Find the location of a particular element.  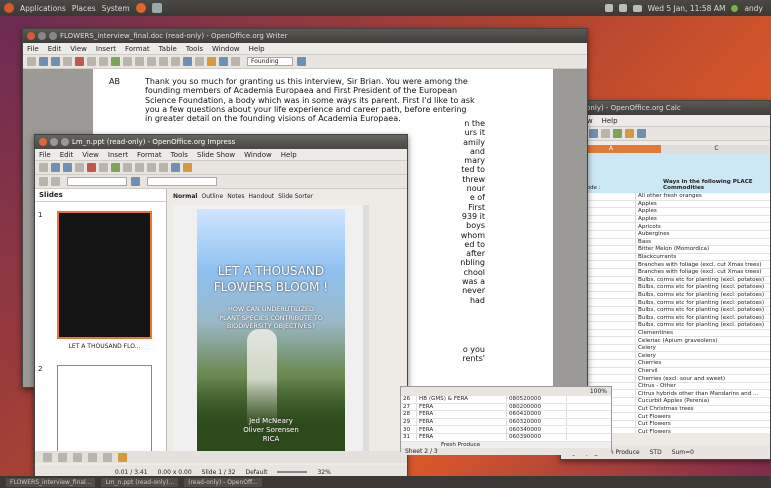

table-row: Bass is located at coordinates (665, 242).